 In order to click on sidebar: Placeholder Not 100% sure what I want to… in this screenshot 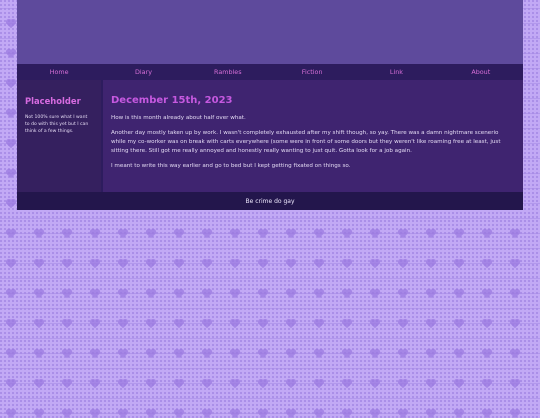, I will do `click(59, 136)`.